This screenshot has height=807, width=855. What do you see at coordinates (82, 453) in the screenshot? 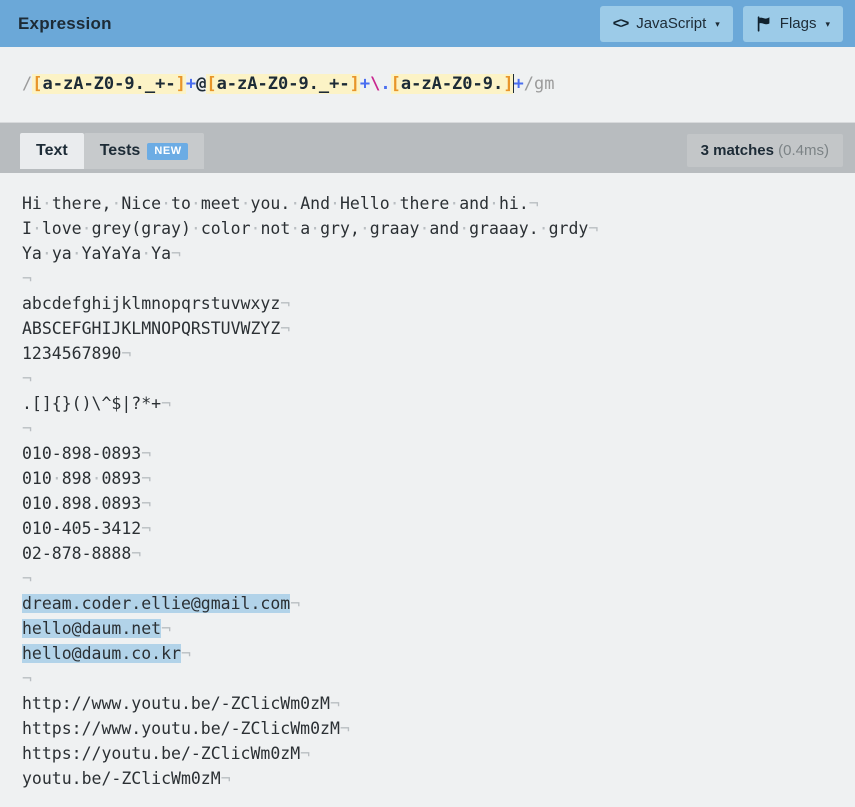
I see `text-segment: 010-898-0893` at bounding box center [82, 453].